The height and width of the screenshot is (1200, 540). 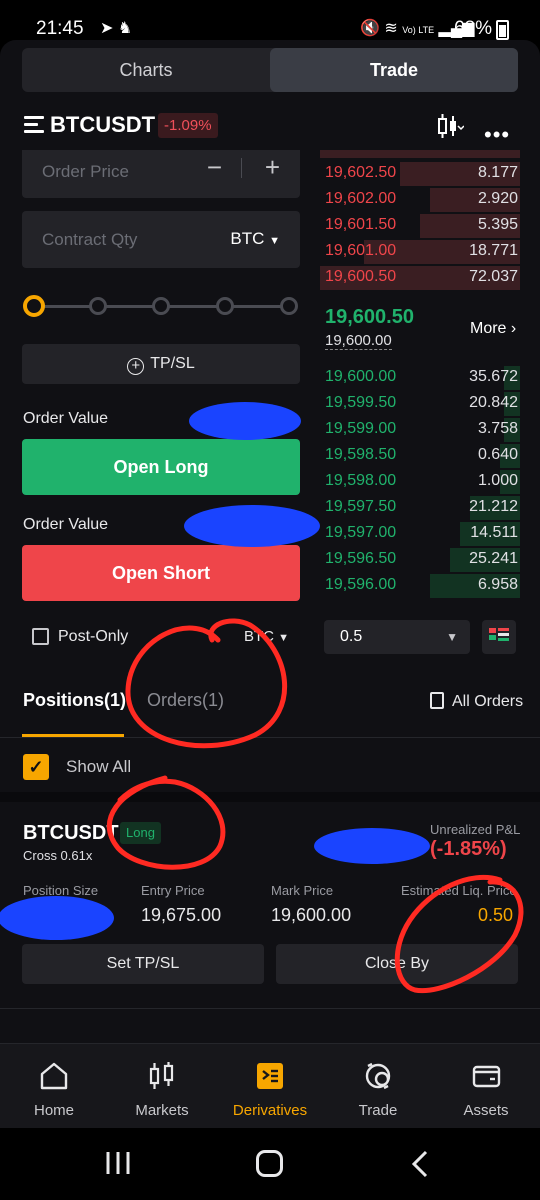 I want to click on position-divider, so click(x=270, y=1008).